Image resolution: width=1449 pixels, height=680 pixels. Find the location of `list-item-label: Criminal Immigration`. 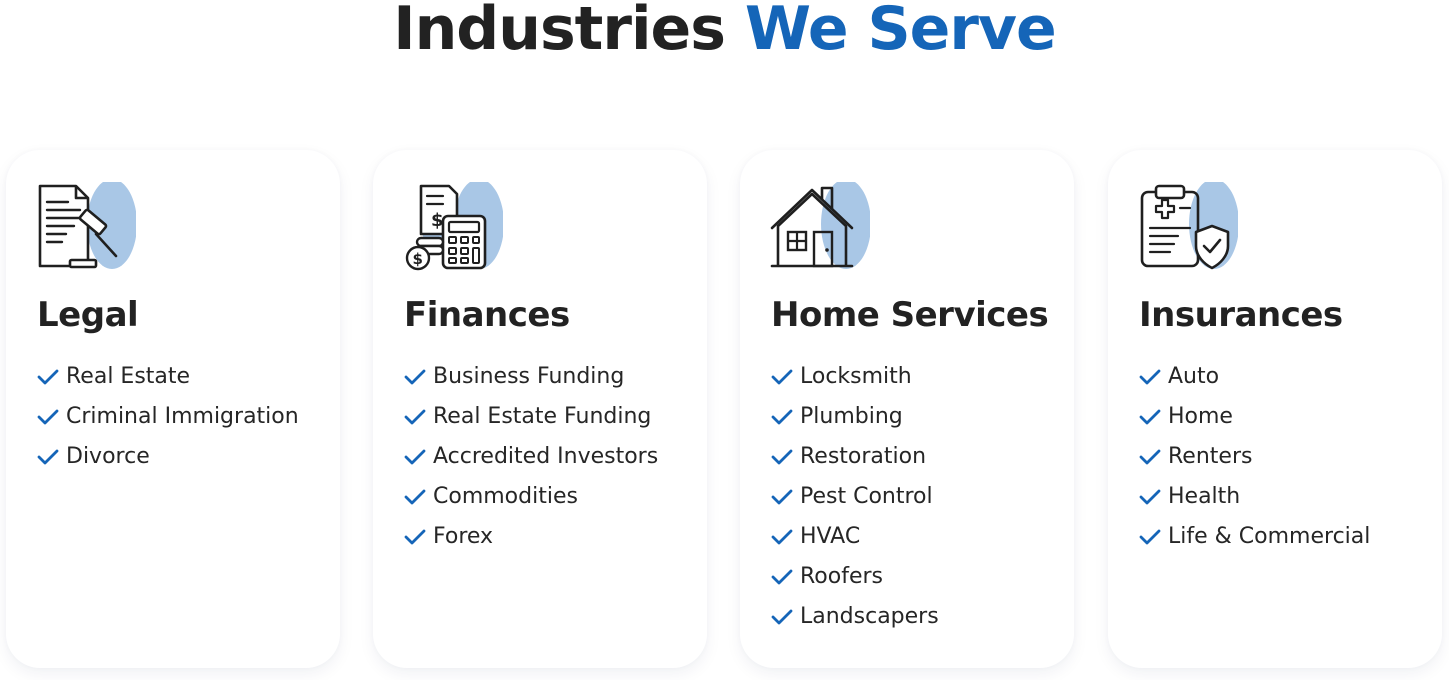

list-item-label: Criminal Immigration is located at coordinates (182, 416).